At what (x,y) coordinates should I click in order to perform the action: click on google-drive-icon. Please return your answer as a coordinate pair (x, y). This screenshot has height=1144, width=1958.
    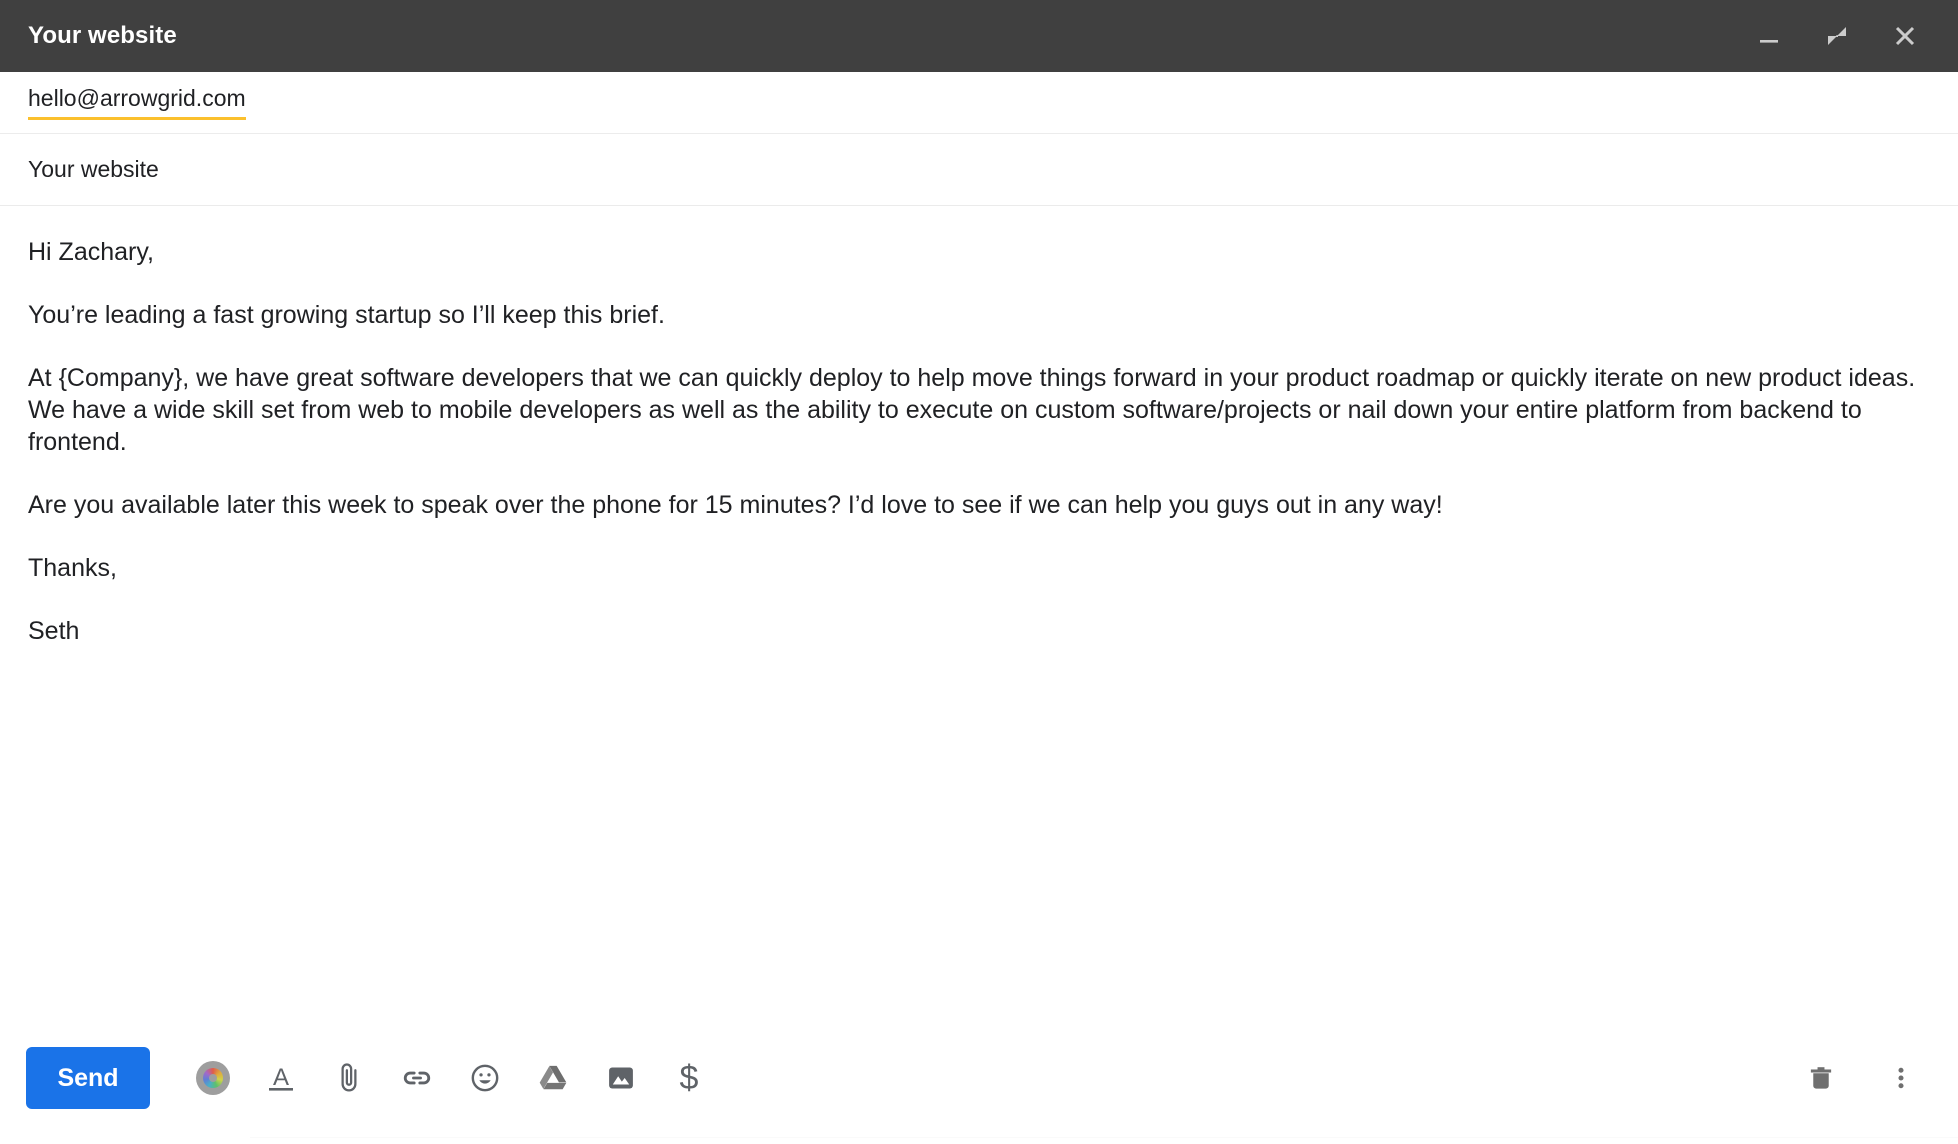
    Looking at the image, I should click on (553, 1077).